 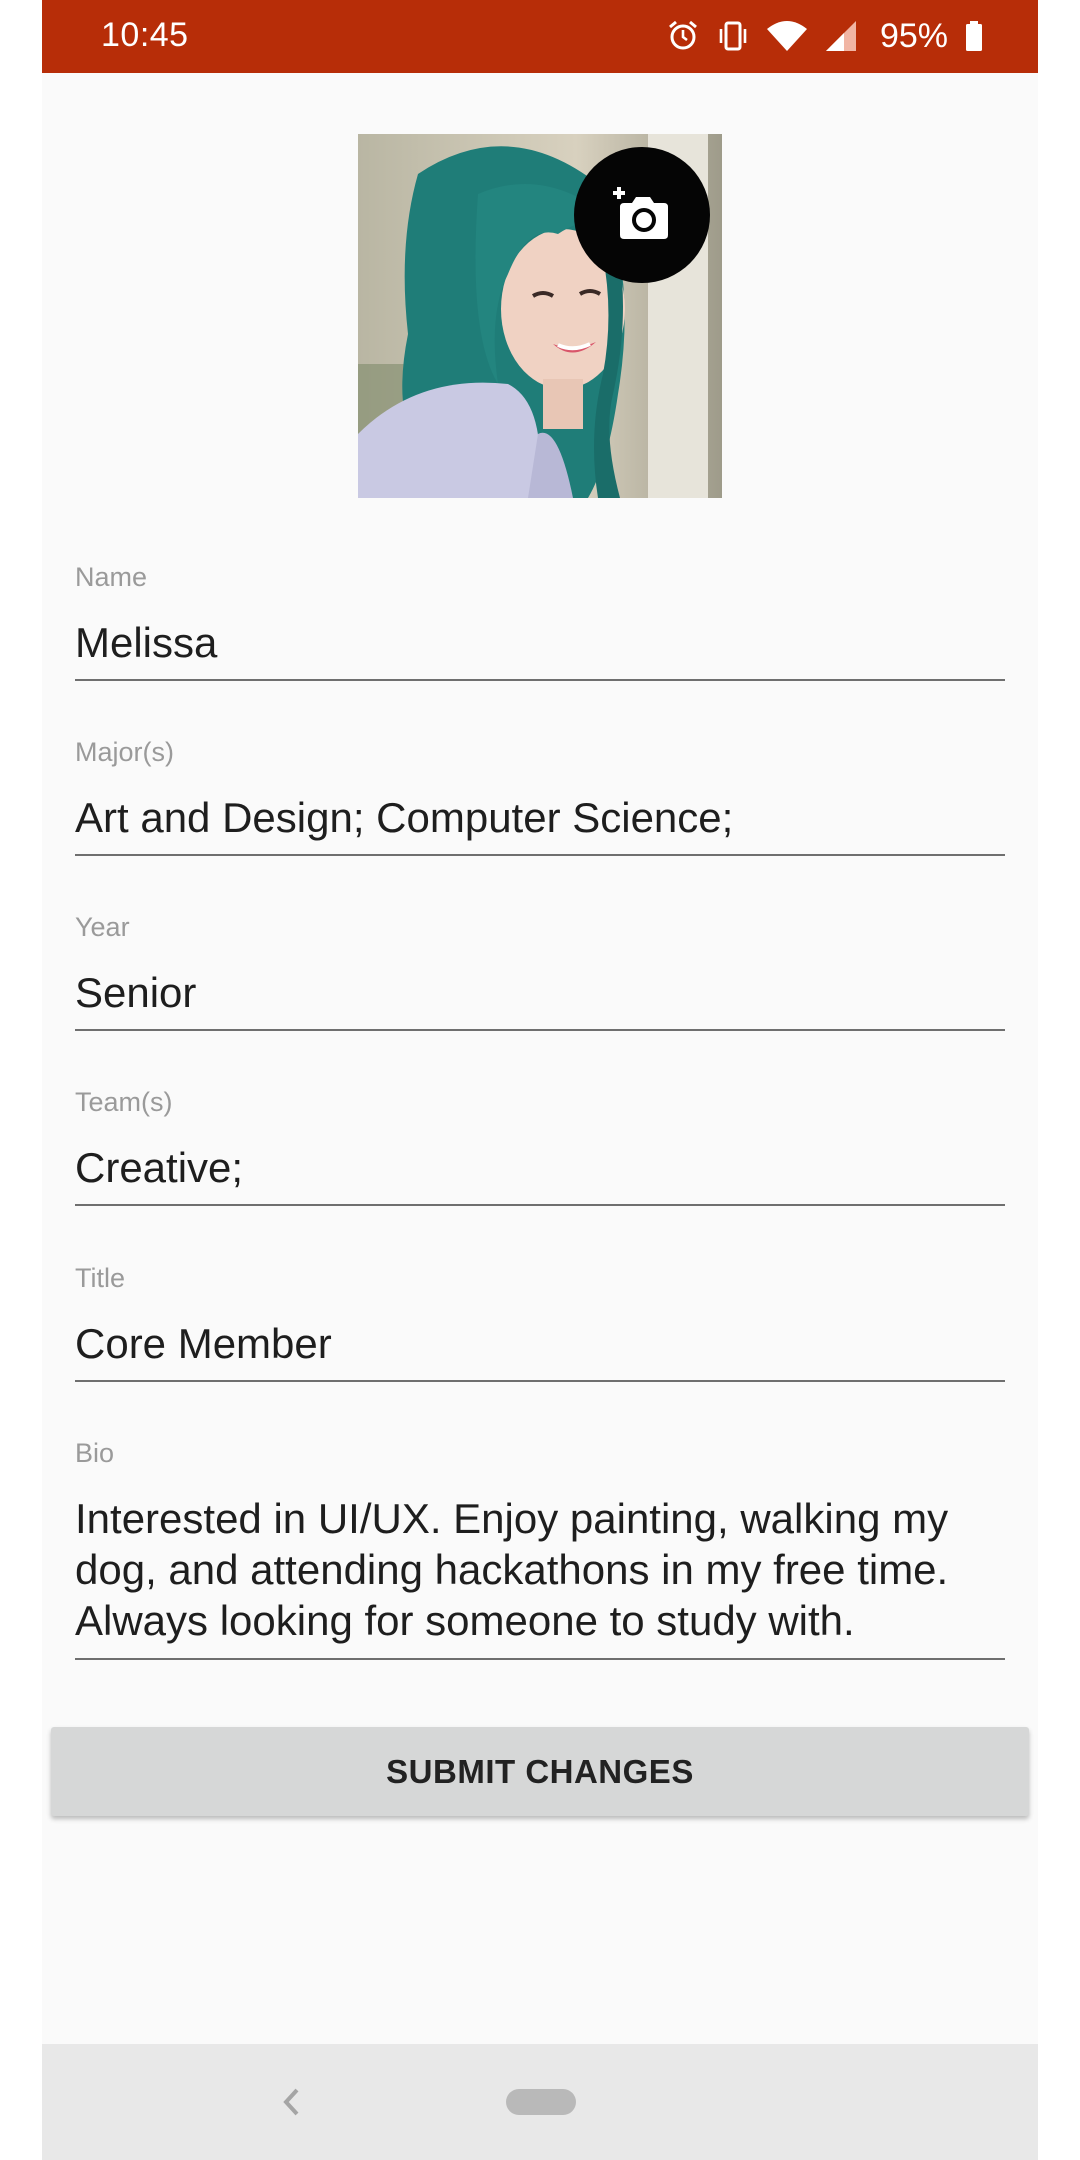 What do you see at coordinates (540, 812) in the screenshot?
I see `majors-input: Art and Design; Computer Science;` at bounding box center [540, 812].